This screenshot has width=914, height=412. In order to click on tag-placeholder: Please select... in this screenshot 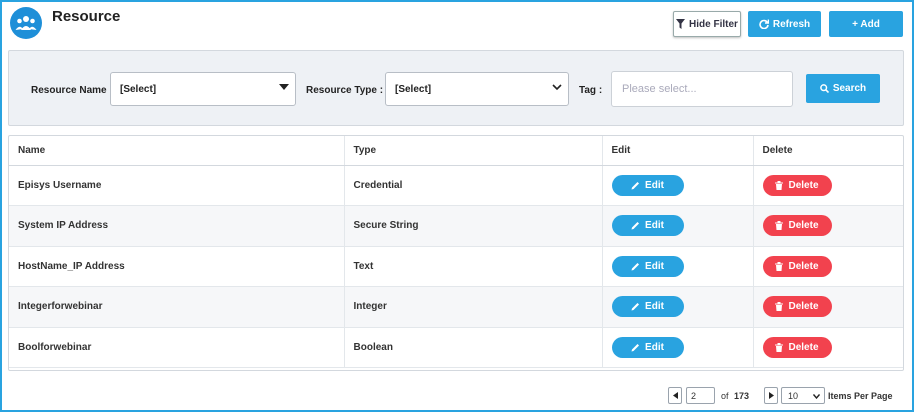, I will do `click(659, 89)`.